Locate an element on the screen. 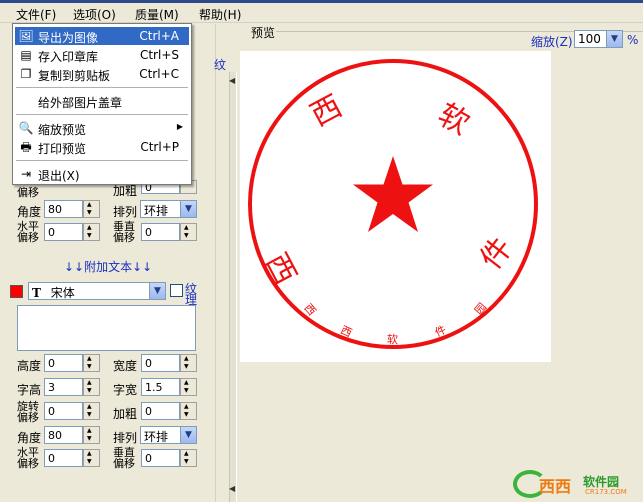  voffset2-label-2: 偏移 is located at coordinates (124, 463).